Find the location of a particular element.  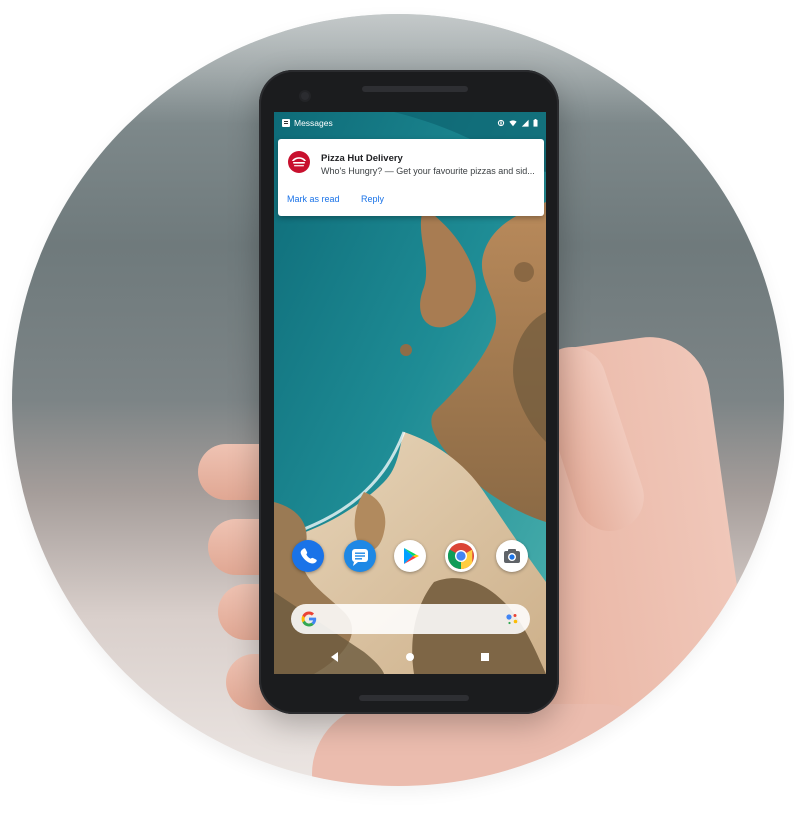

front-camera is located at coordinates (305, 96).